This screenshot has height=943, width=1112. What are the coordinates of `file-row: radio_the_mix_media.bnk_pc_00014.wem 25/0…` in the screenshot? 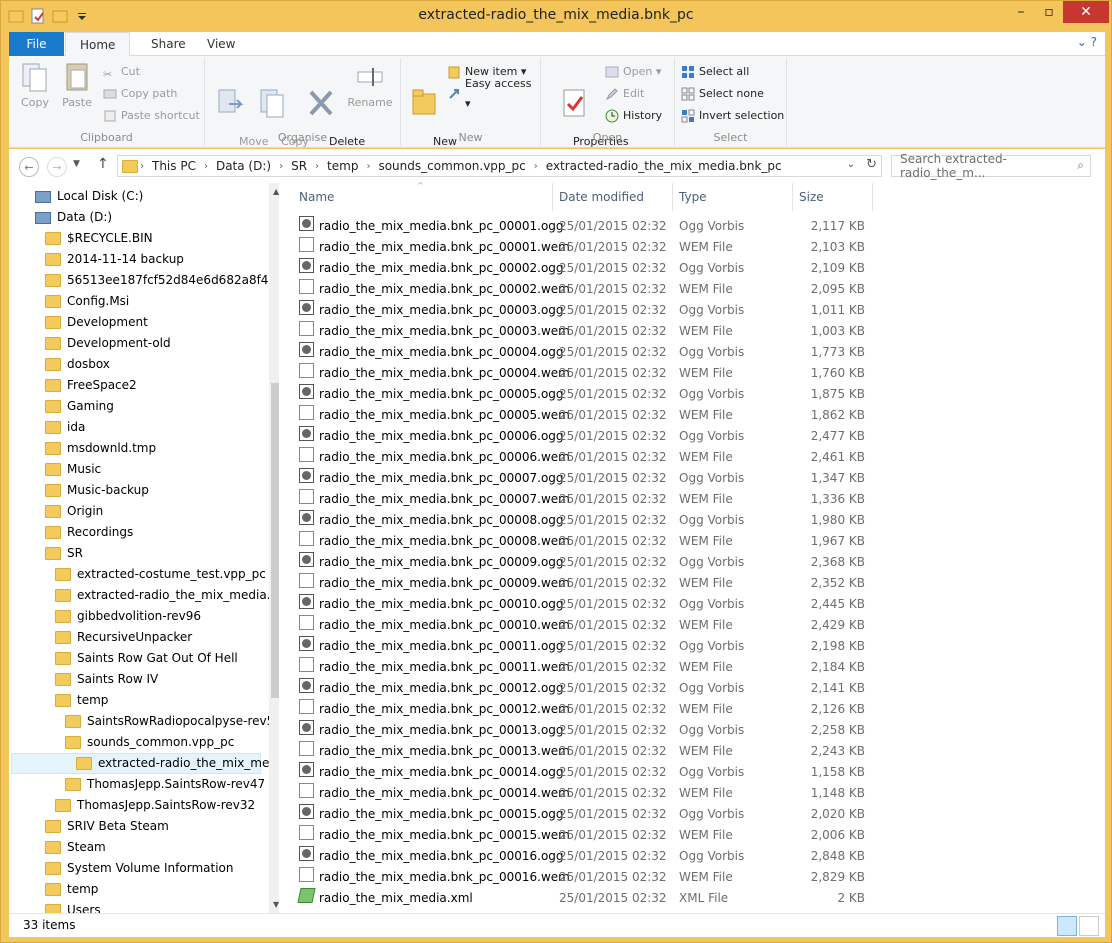 It's located at (593, 793).